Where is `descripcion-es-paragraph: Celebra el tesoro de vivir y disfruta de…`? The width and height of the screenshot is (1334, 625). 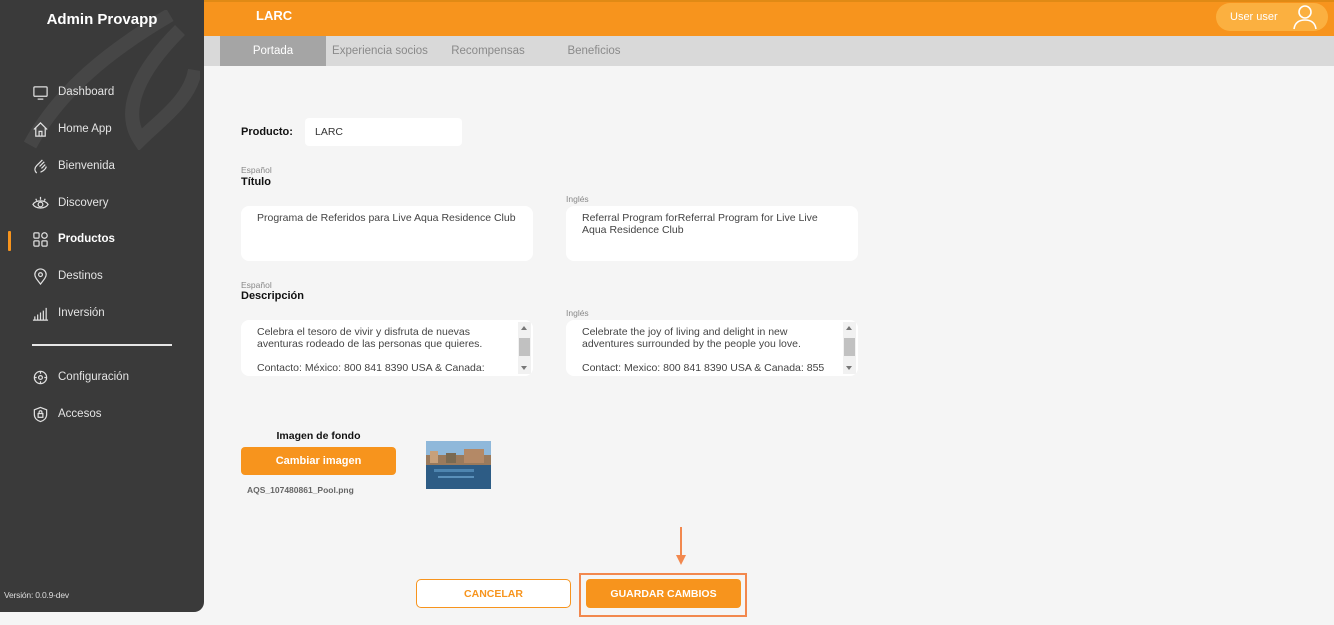
descripcion-es-paragraph: Celebra el tesoro de vivir y disfruta de… is located at coordinates (370, 338).